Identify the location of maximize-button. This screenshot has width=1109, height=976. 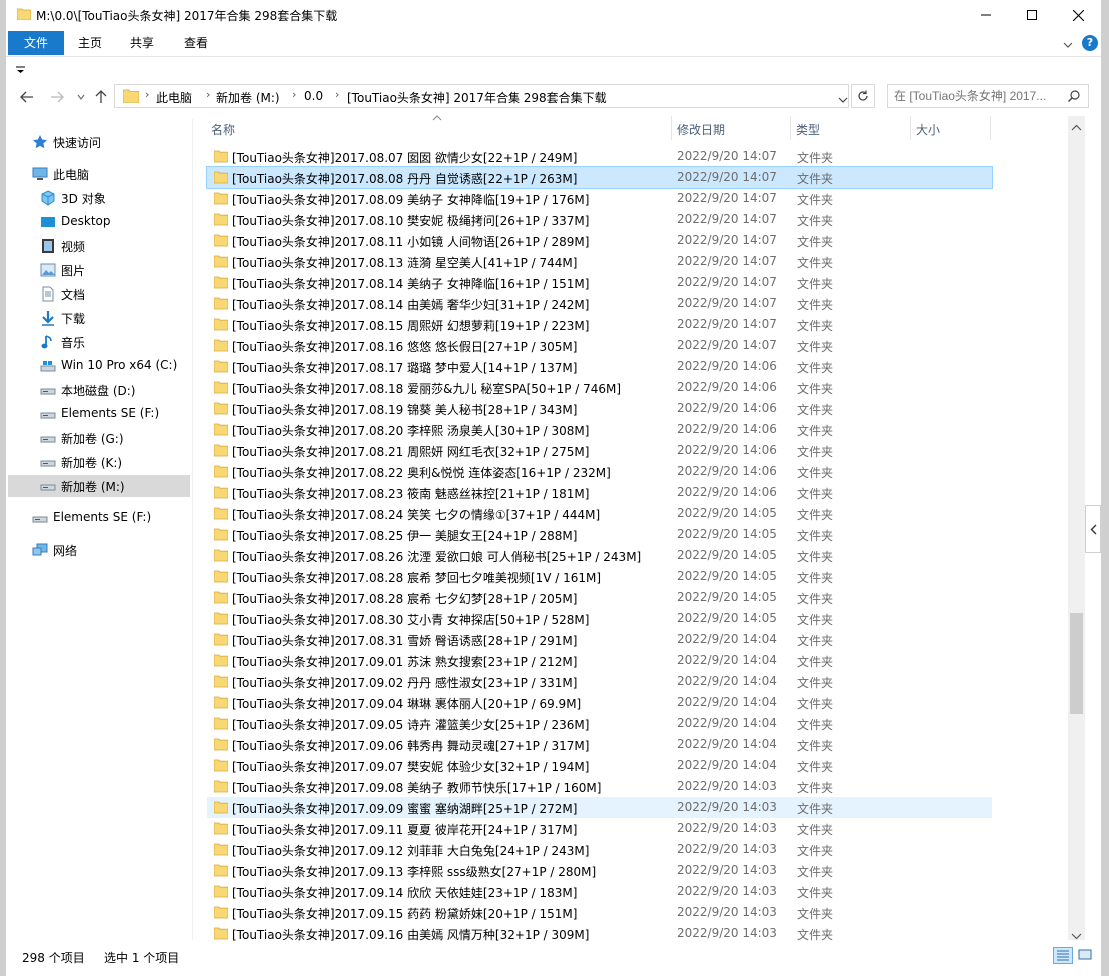
(1032, 15).